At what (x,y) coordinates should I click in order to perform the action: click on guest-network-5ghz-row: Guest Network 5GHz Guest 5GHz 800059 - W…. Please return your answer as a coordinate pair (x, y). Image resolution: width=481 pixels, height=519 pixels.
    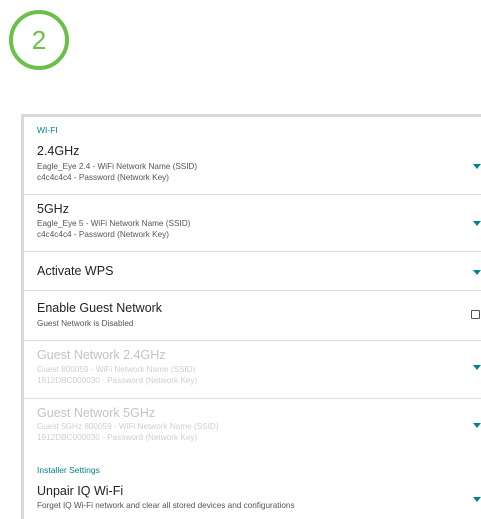
    Looking at the image, I should click on (252, 429).